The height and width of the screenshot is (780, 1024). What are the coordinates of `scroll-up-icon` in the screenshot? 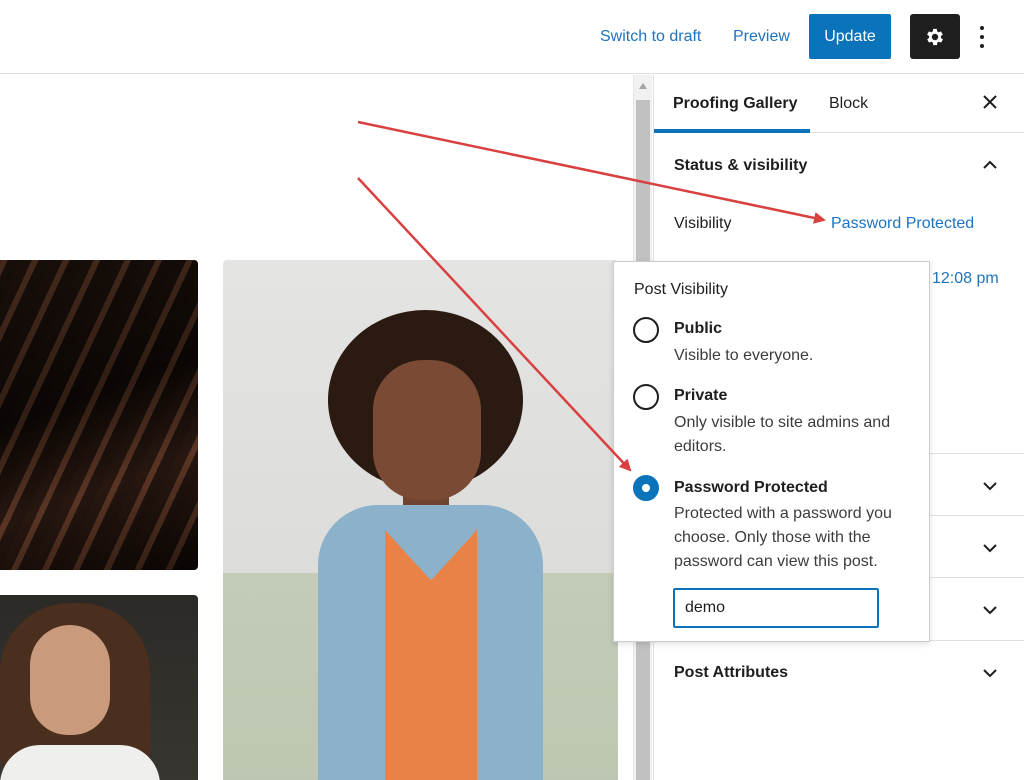 It's located at (643, 86).